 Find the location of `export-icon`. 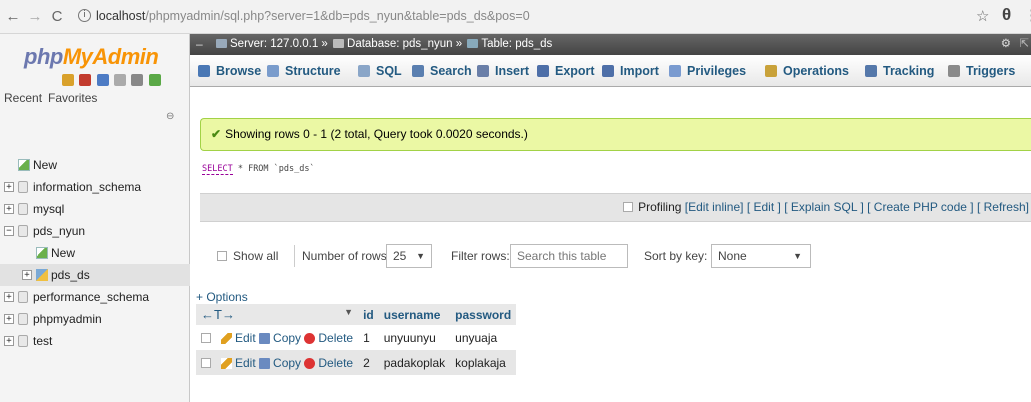

export-icon is located at coordinates (543, 71).